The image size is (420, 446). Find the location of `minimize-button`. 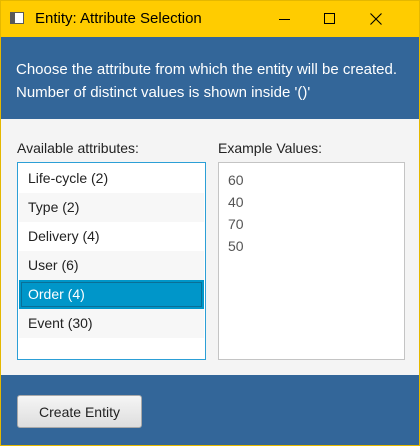

minimize-button is located at coordinates (284, 19).